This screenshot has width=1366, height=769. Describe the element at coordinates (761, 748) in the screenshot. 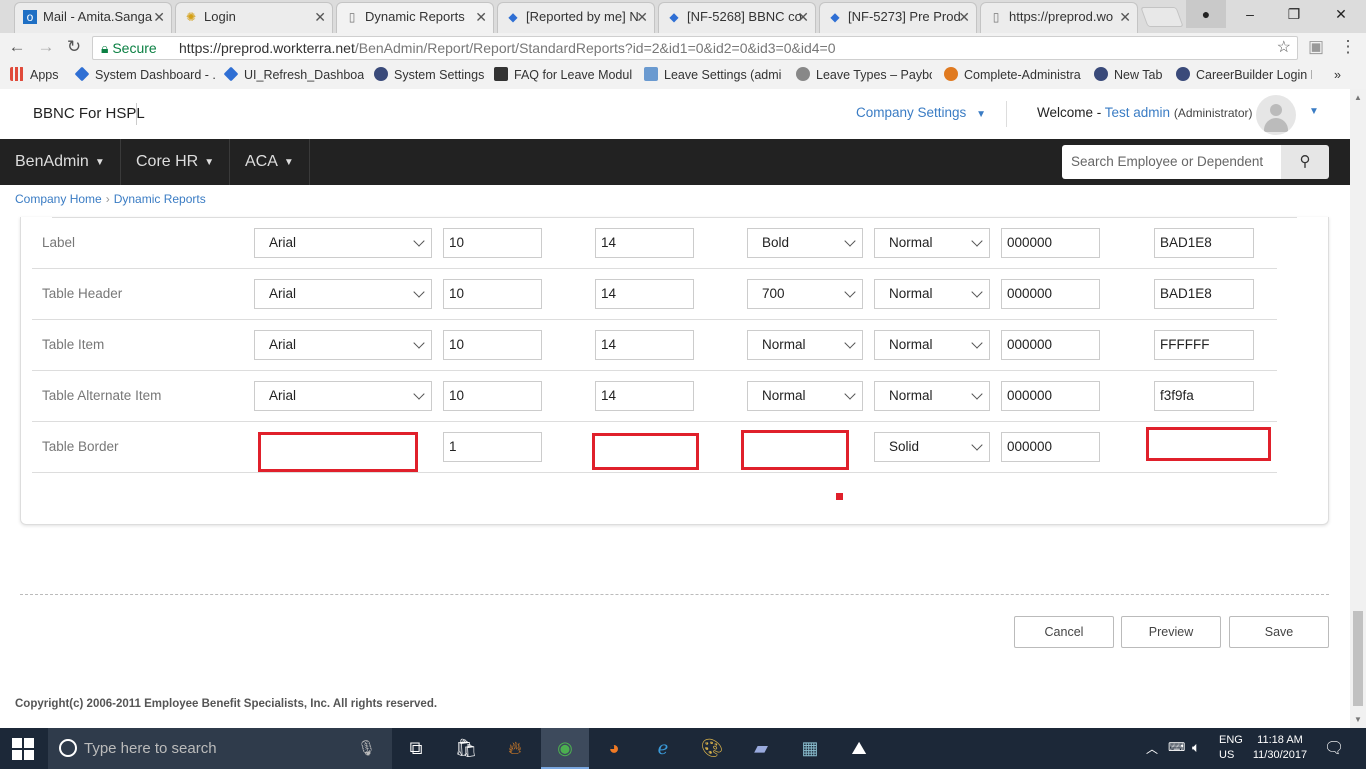

I see `notepad-icon: ▰` at that location.